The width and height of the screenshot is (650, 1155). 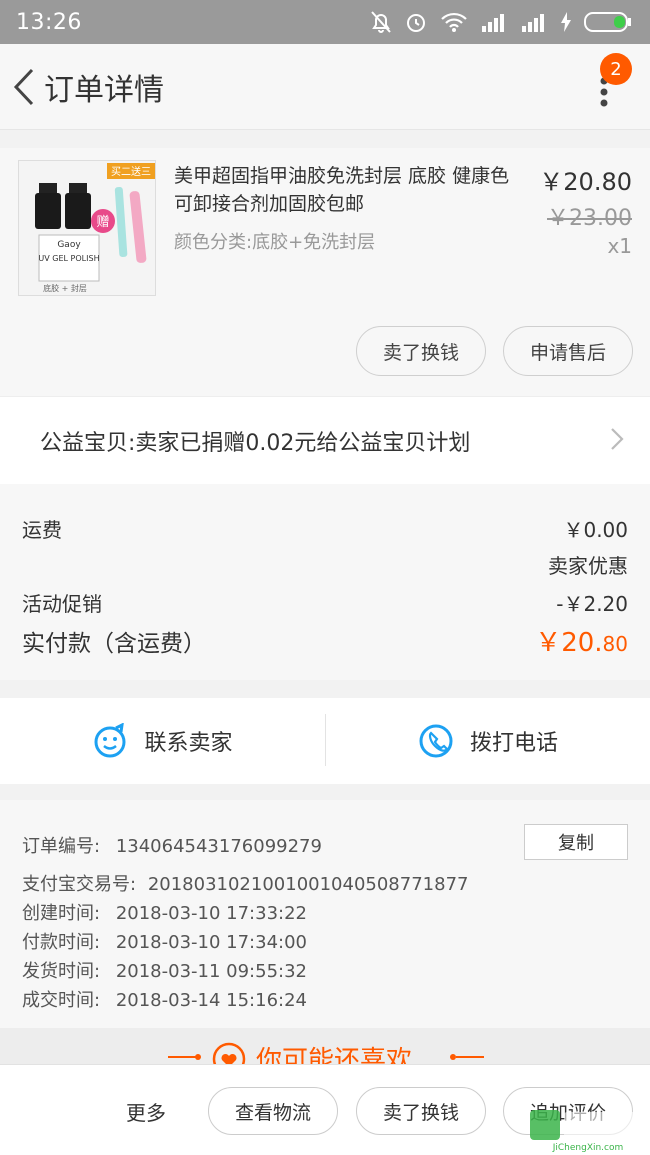 I want to click on shipping-value: ￥0.00, so click(x=595, y=530).